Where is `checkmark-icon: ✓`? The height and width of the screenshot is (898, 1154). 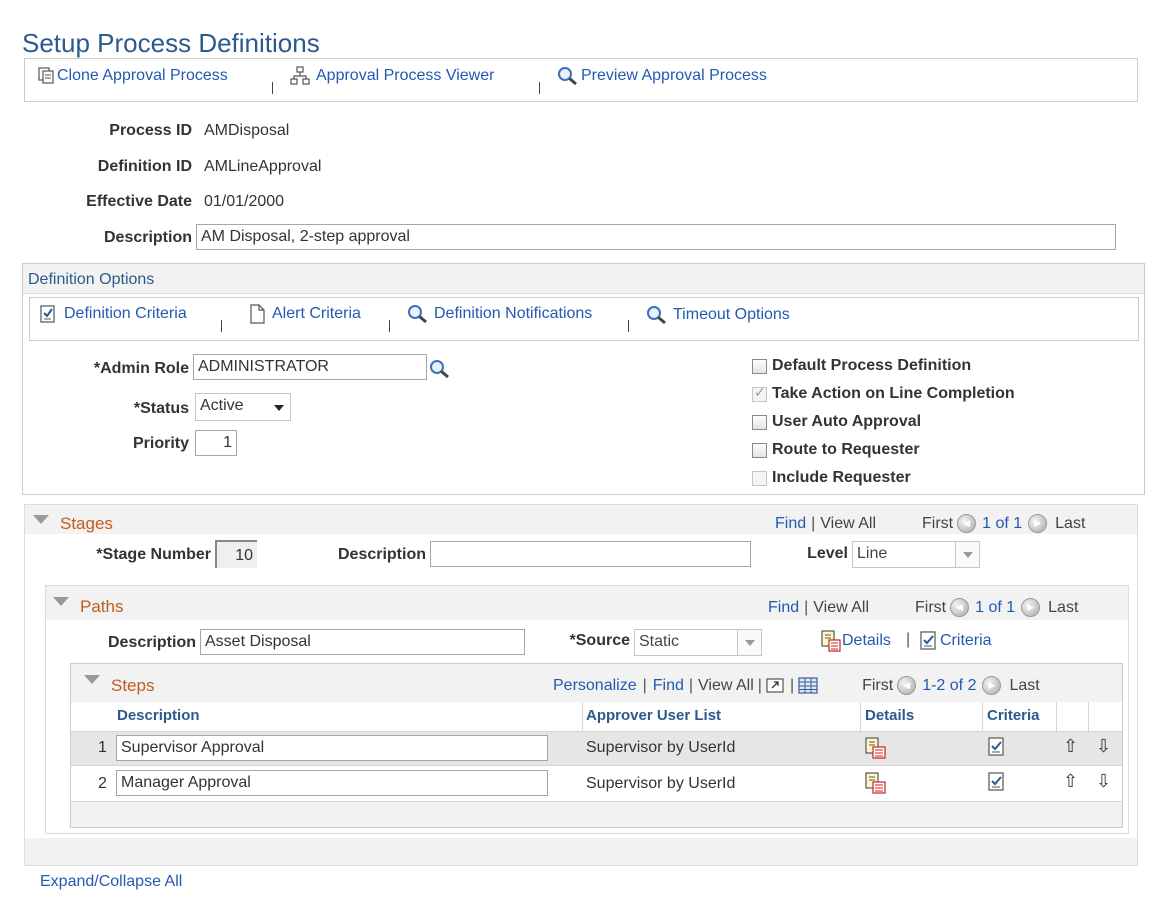 checkmark-icon: ✓ is located at coordinates (760, 391).